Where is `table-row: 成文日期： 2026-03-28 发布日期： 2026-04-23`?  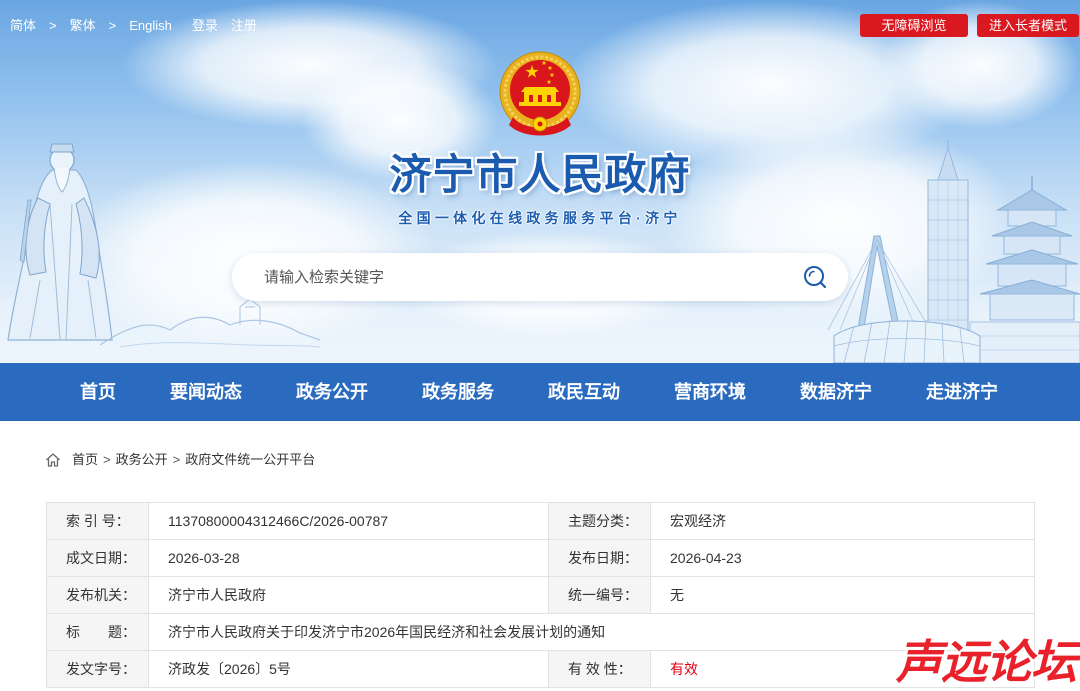
table-row: 成文日期： 2026-03-28 发布日期： 2026-04-23 is located at coordinates (540, 558).